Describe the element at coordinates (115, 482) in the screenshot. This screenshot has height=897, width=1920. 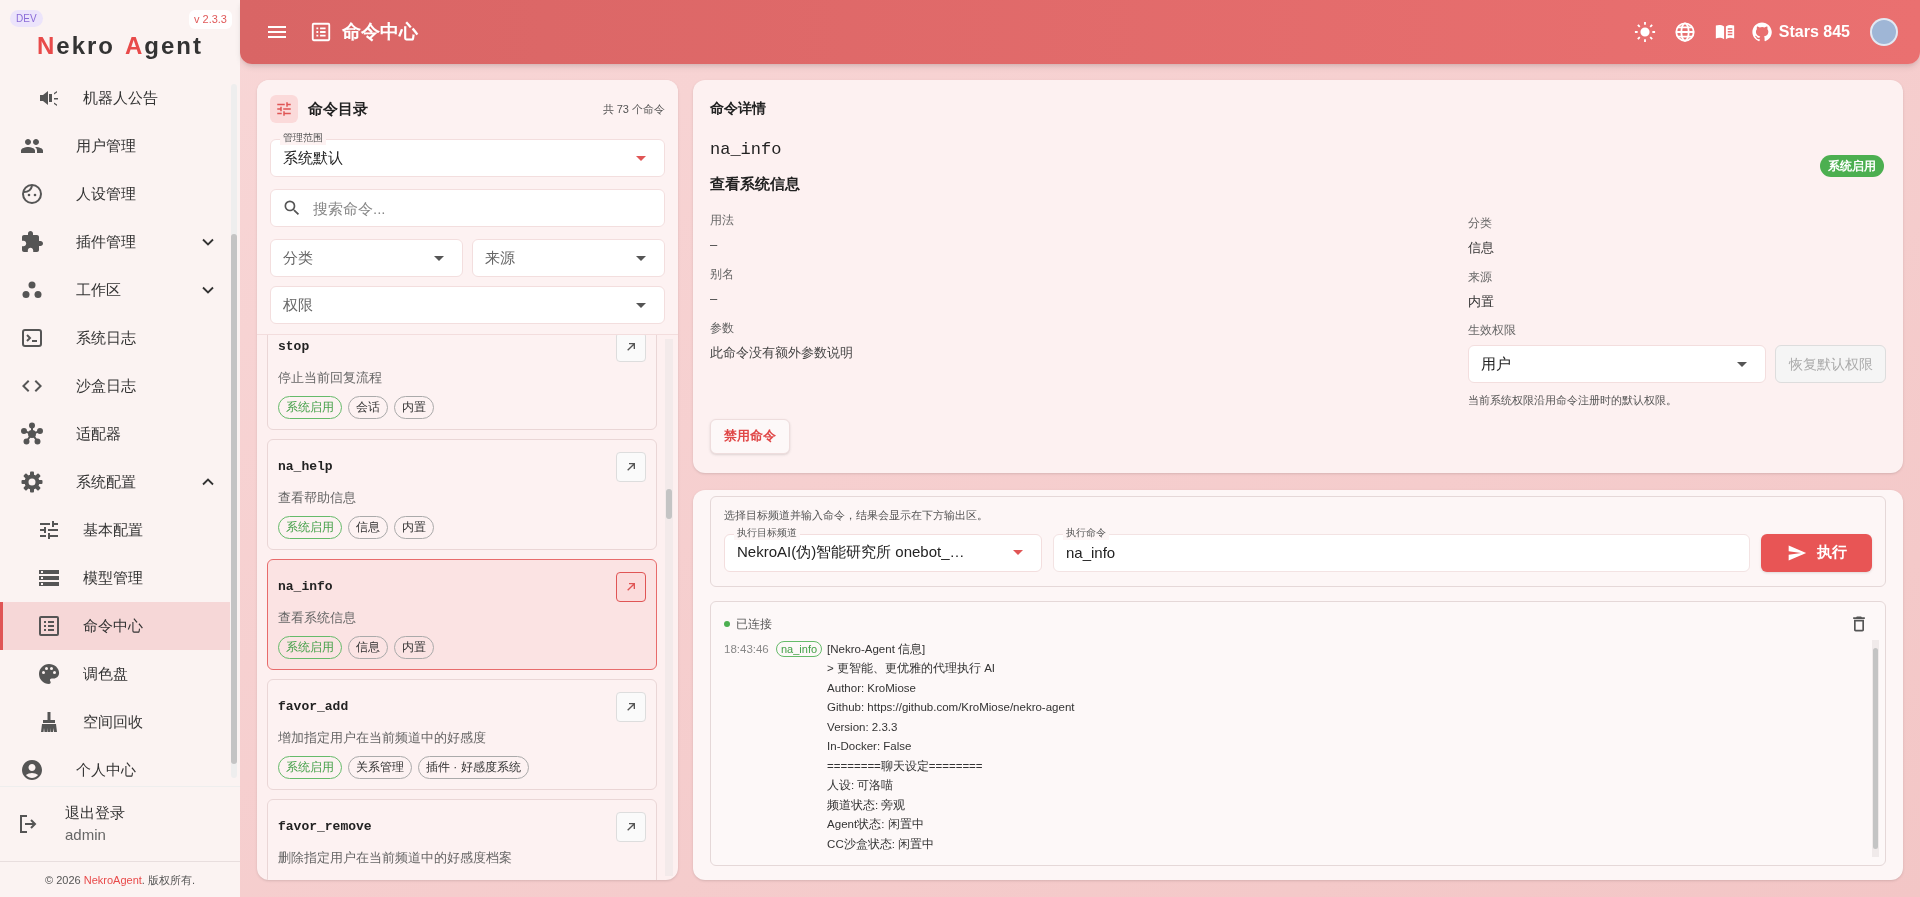
I see `sidebar-item: 系统配置` at that location.